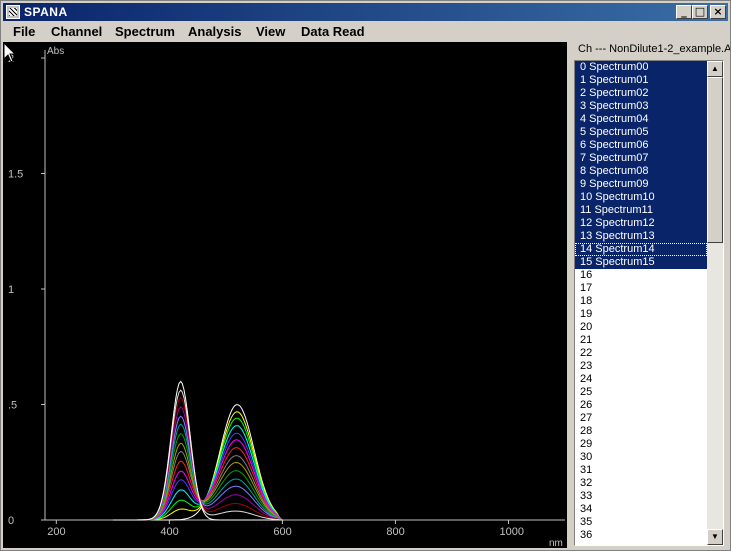 This screenshot has width=731, height=551. I want to click on menu-spectrum: Spectrum, so click(145, 31).